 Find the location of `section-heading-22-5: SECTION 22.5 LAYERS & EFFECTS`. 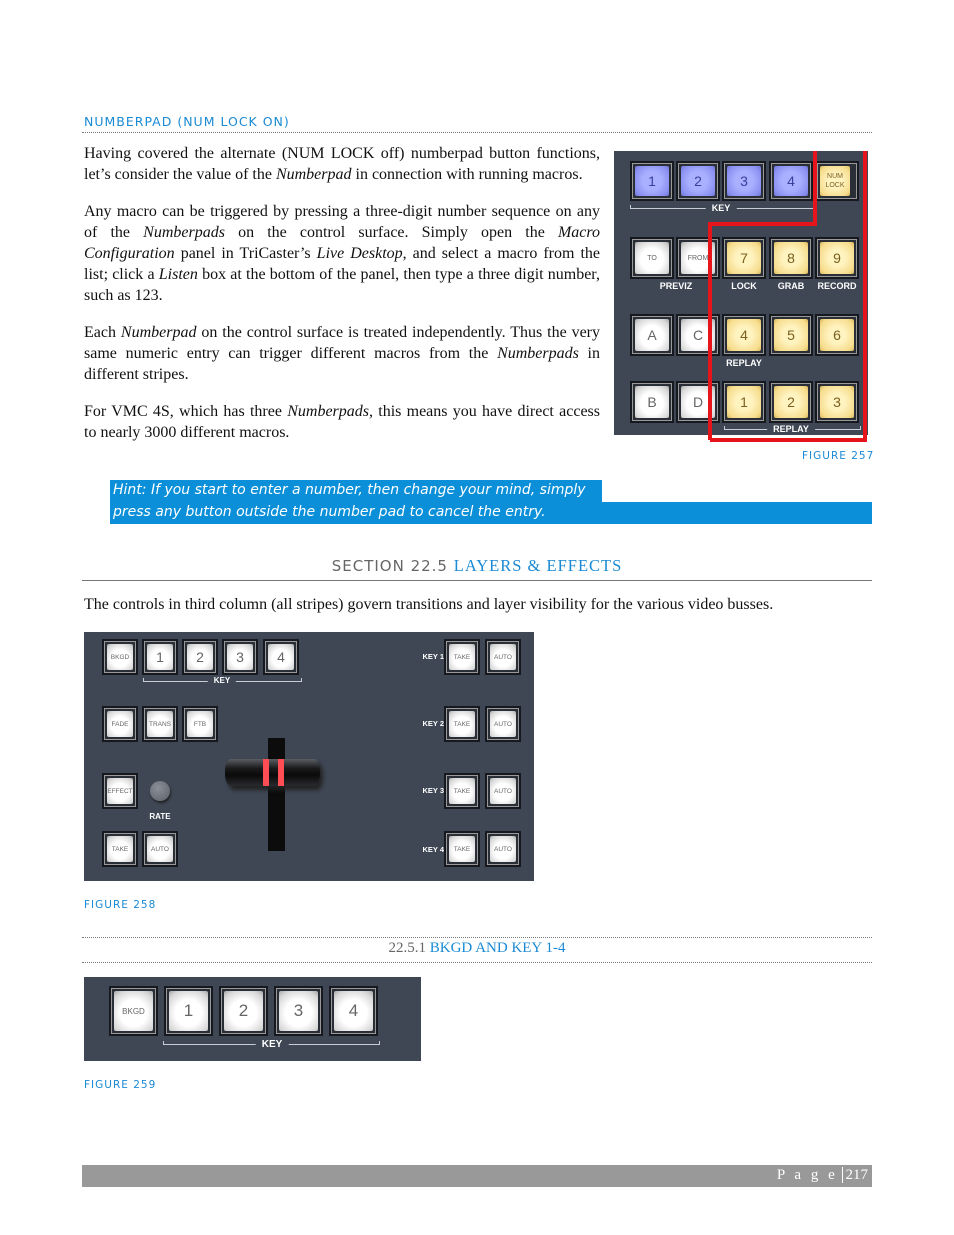

section-heading-22-5: SECTION 22.5 LAYERS & EFFECTS is located at coordinates (477, 566).